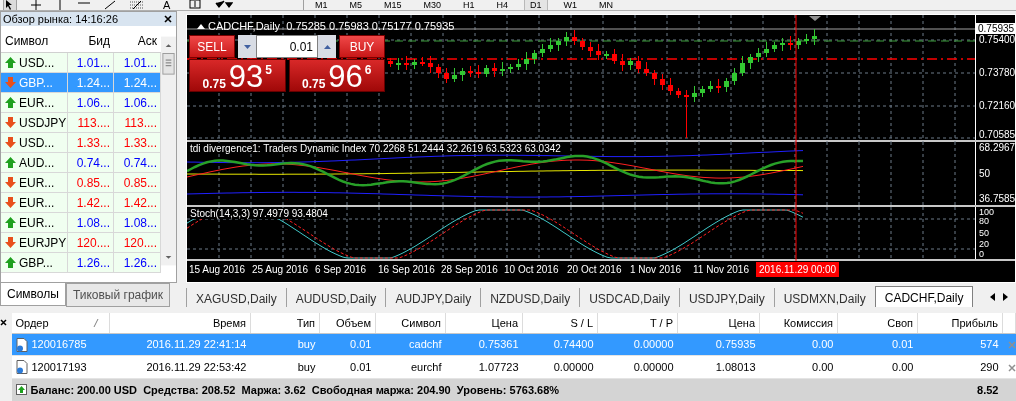  I want to click on cursor-icon, so click(10, 5).